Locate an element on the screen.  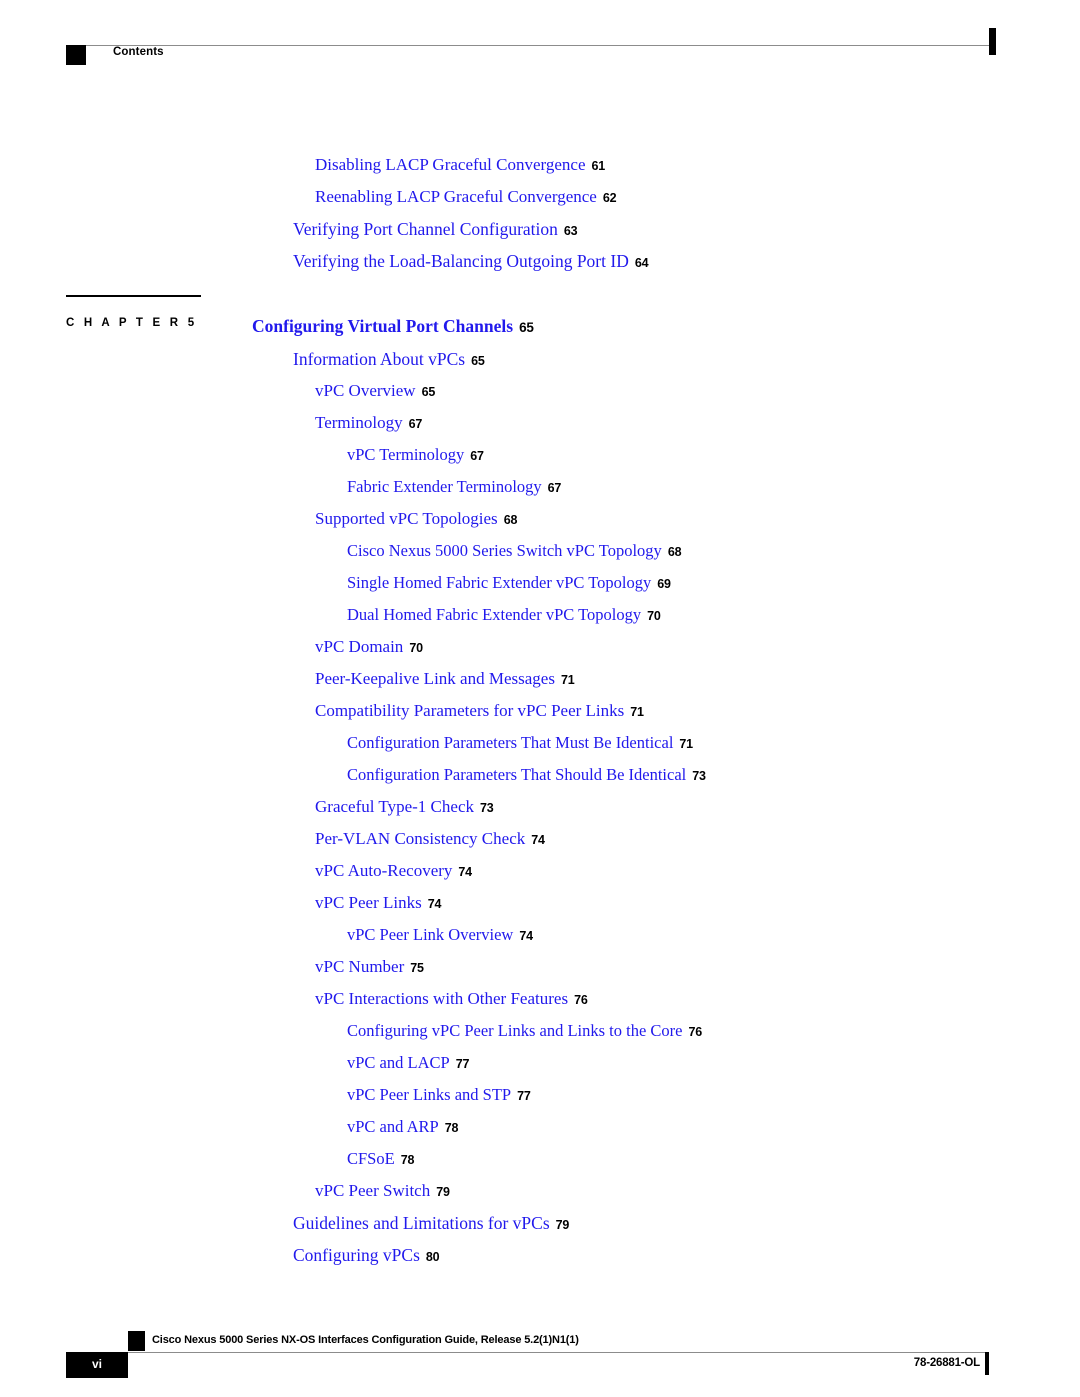
toc-entry-title: Disabling LACP Graceful Convergence is located at coordinates (450, 164).